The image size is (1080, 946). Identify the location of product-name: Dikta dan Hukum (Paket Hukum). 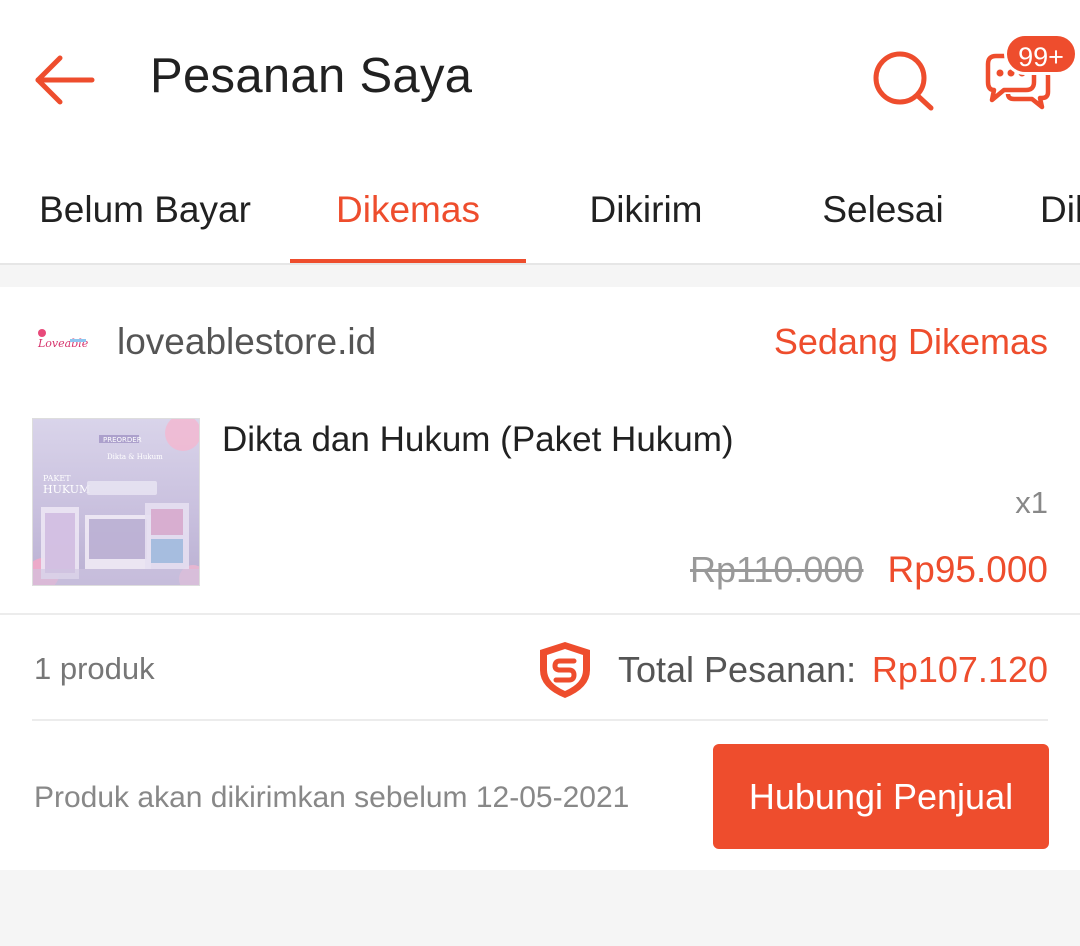
(478, 440).